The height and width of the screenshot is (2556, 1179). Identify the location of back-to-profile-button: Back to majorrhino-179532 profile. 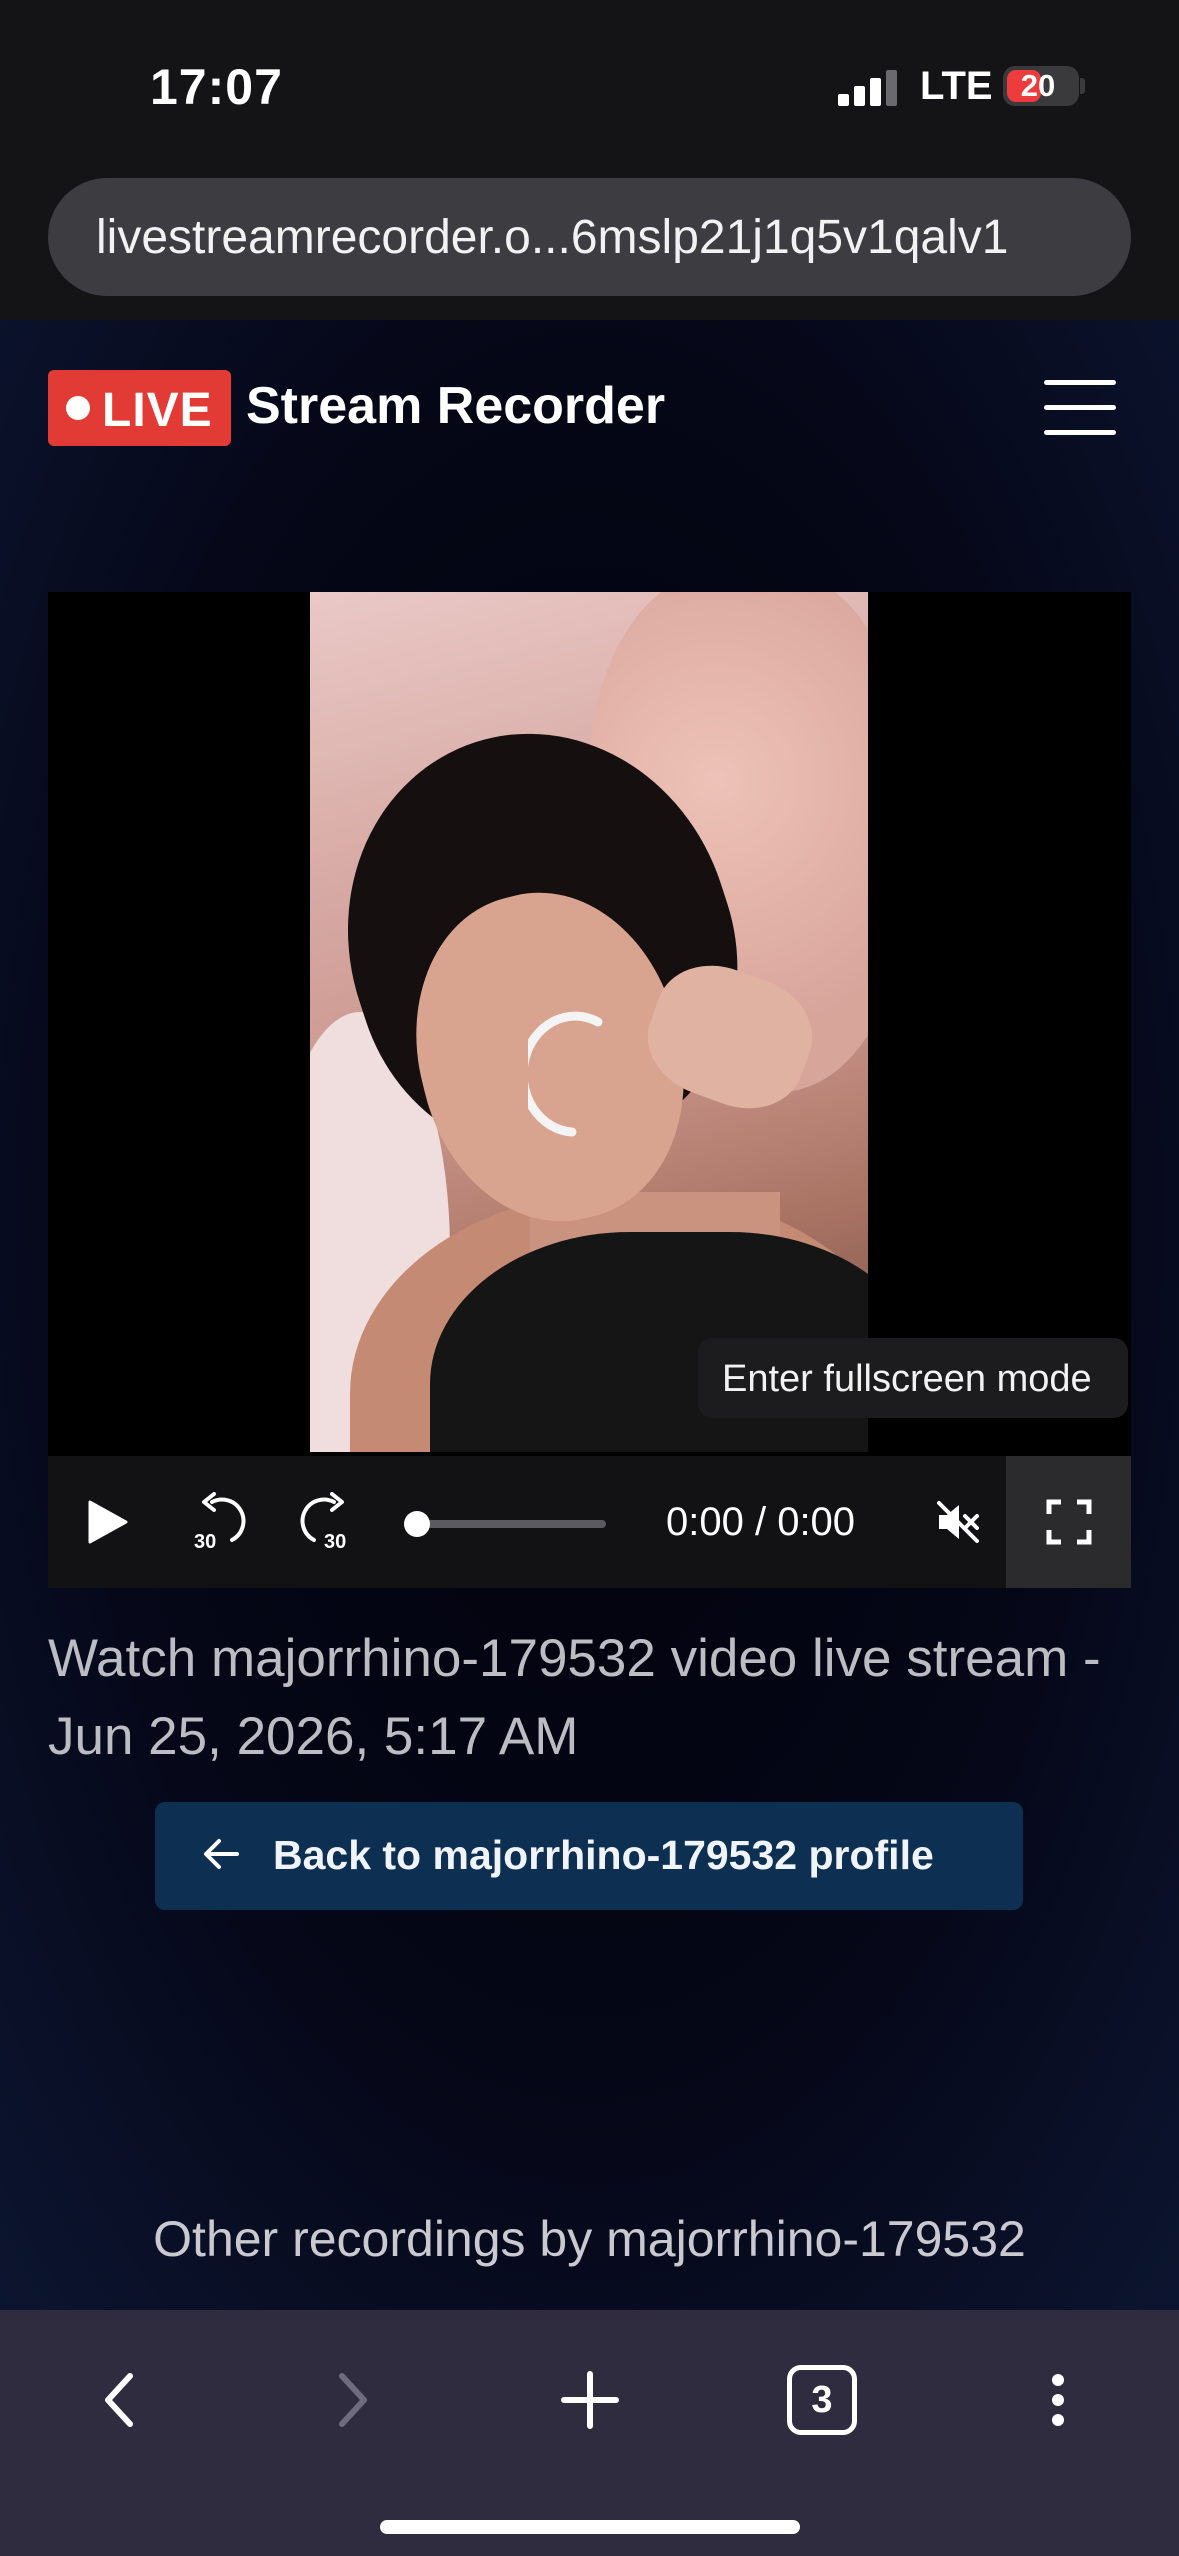
(589, 1856).